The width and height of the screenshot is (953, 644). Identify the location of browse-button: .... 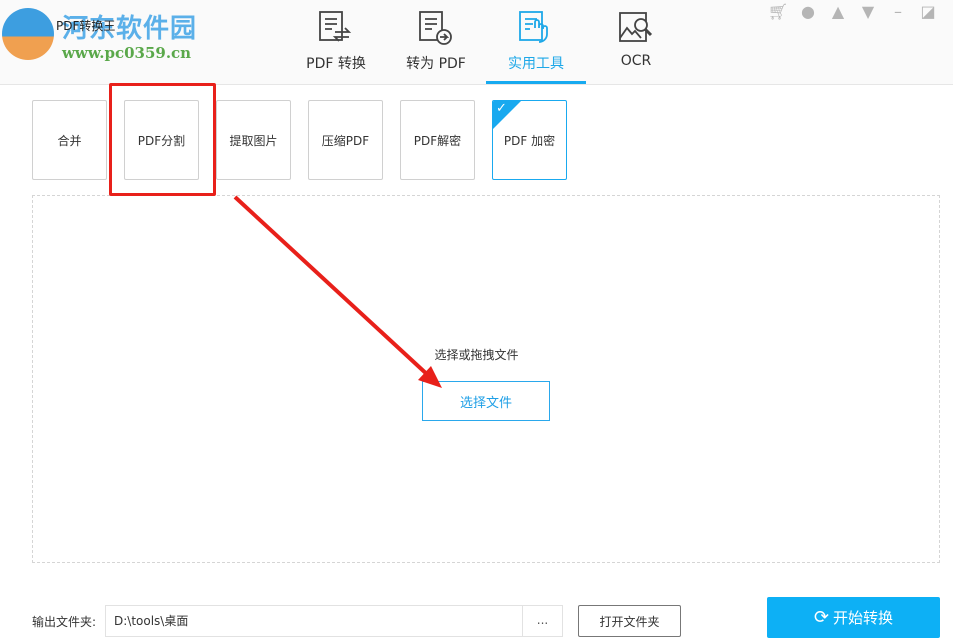
(542, 621).